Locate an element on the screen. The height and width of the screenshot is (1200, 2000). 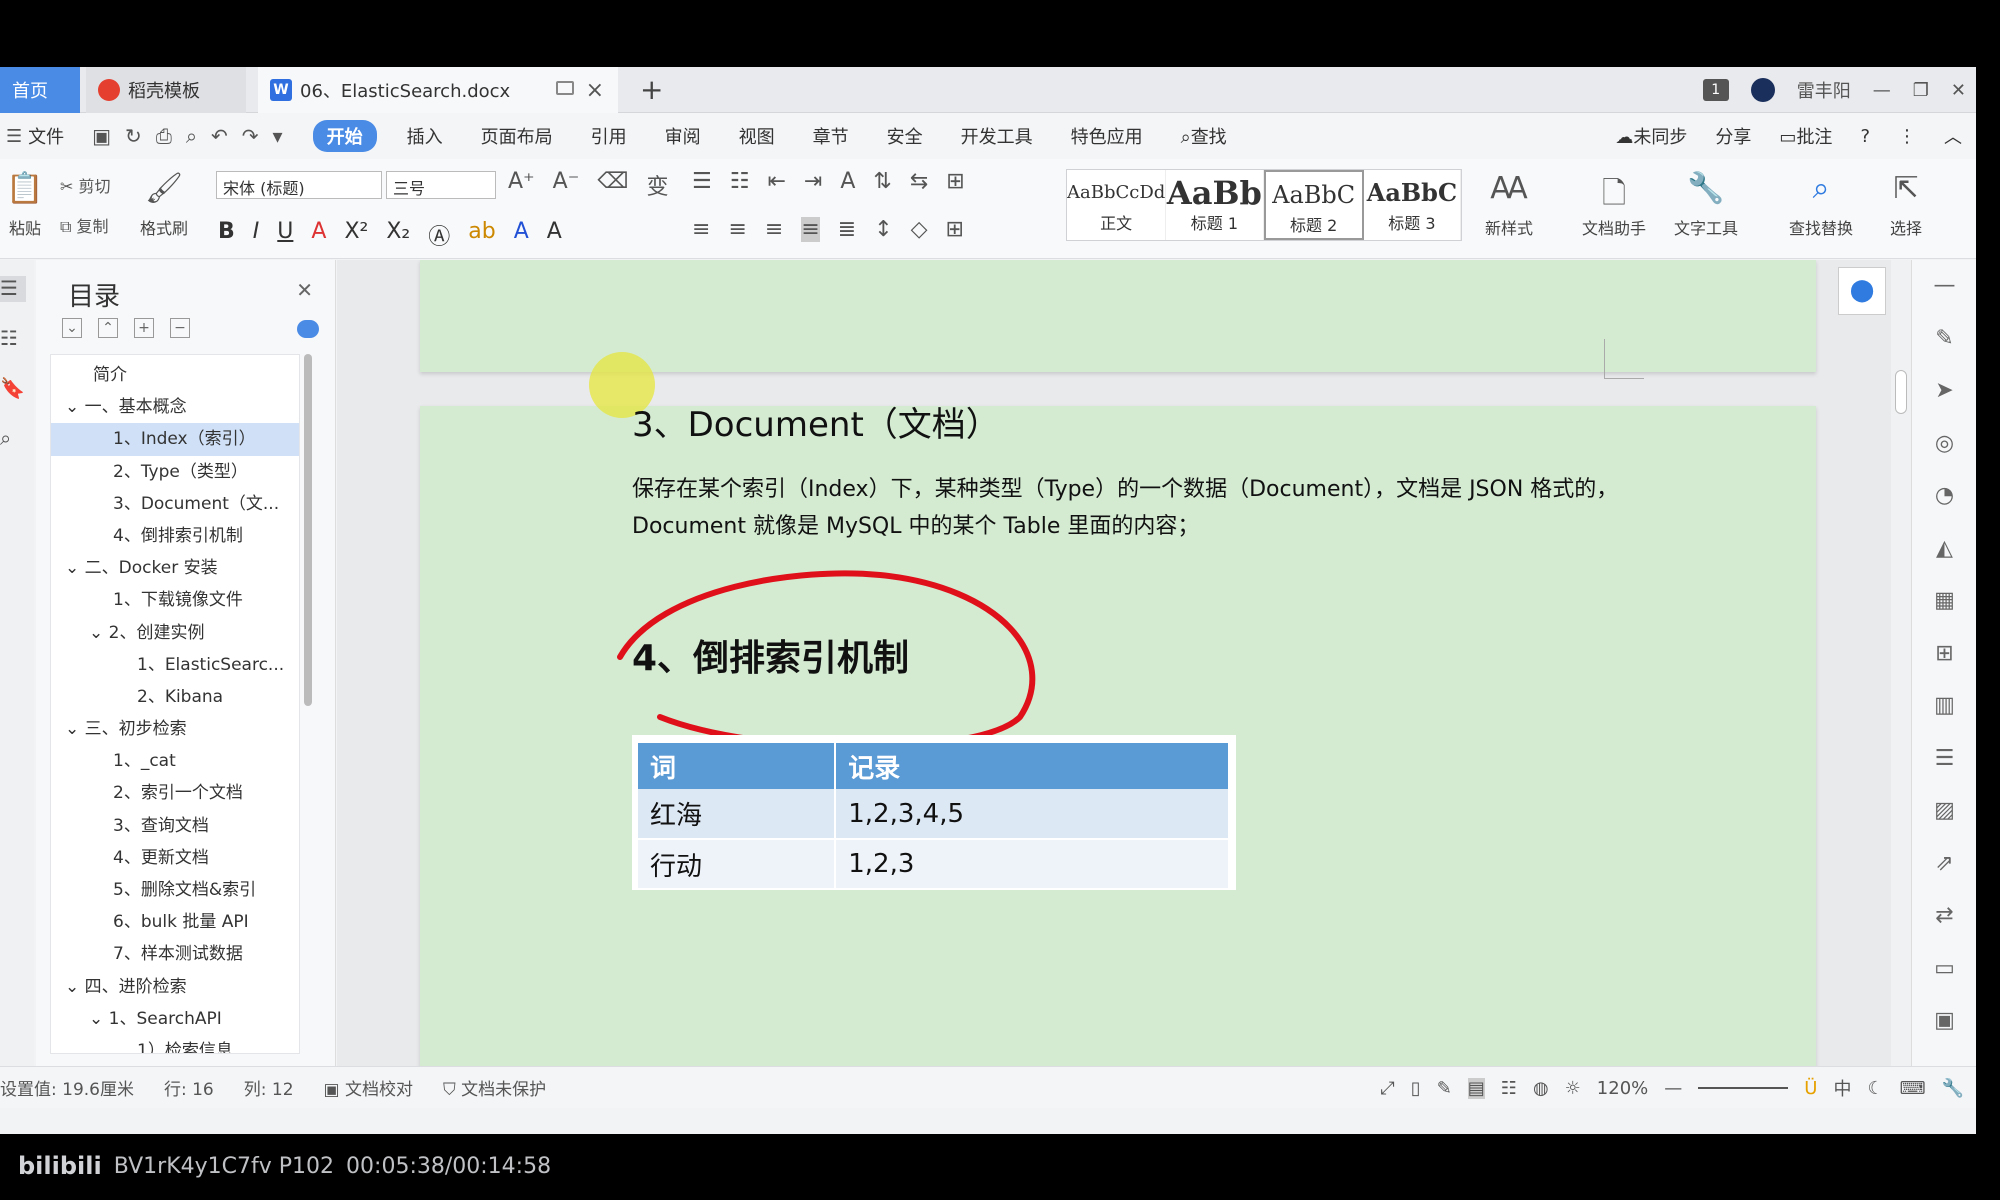
bullets-icon: ☰ is located at coordinates (702, 181).